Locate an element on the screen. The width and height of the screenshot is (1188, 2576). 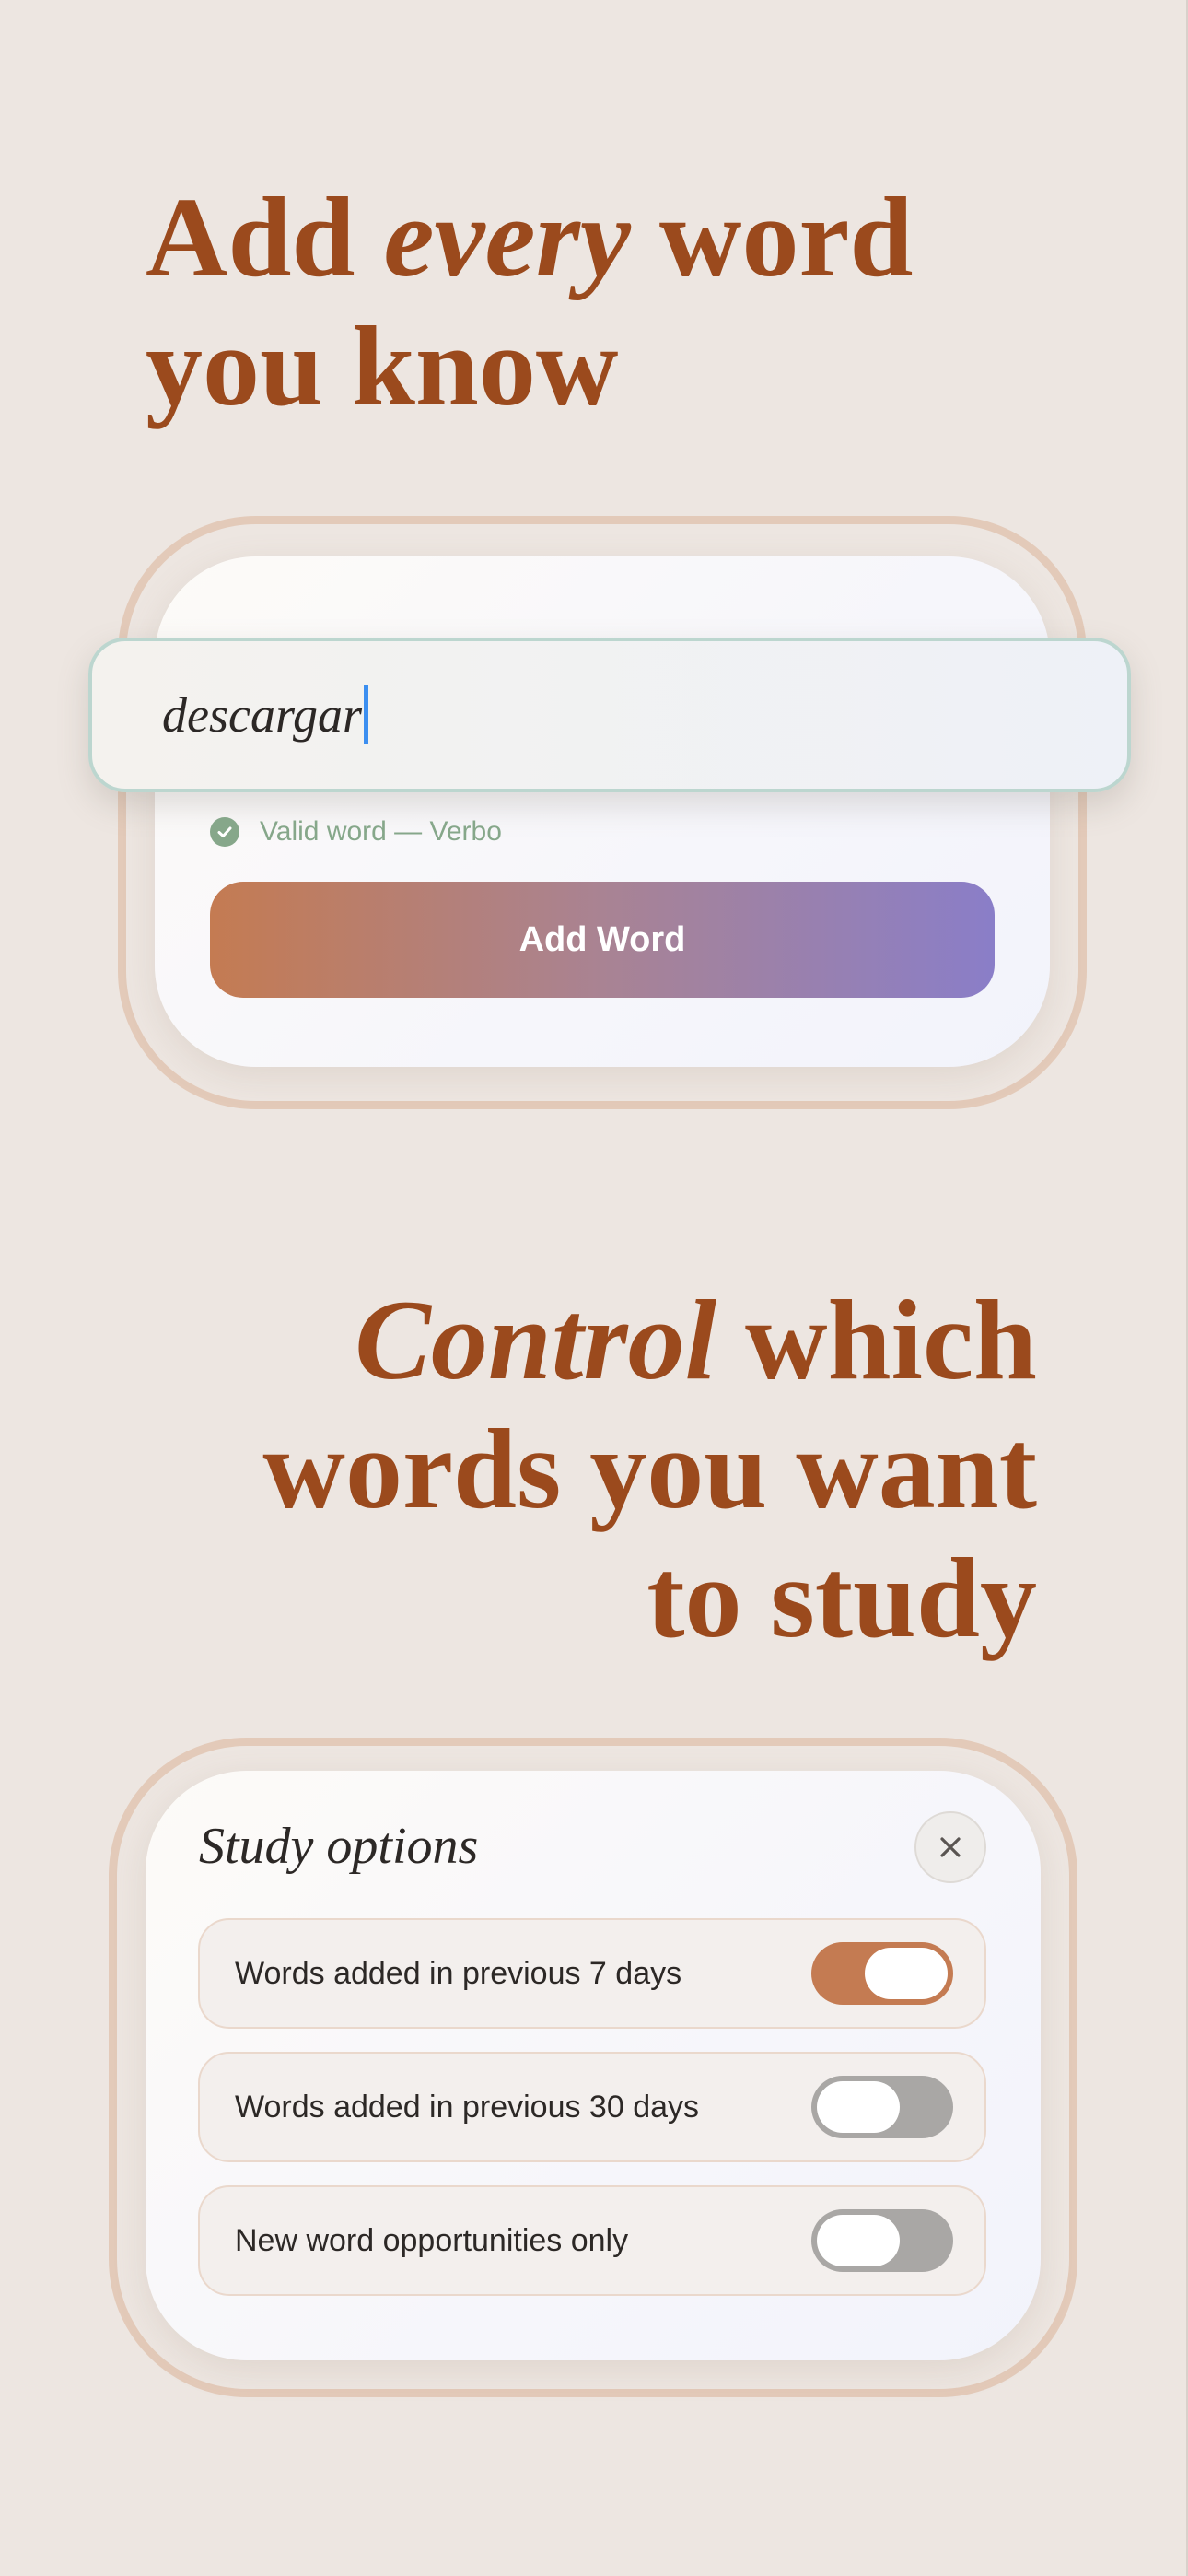
word-input: descargar is located at coordinates (609, 715).